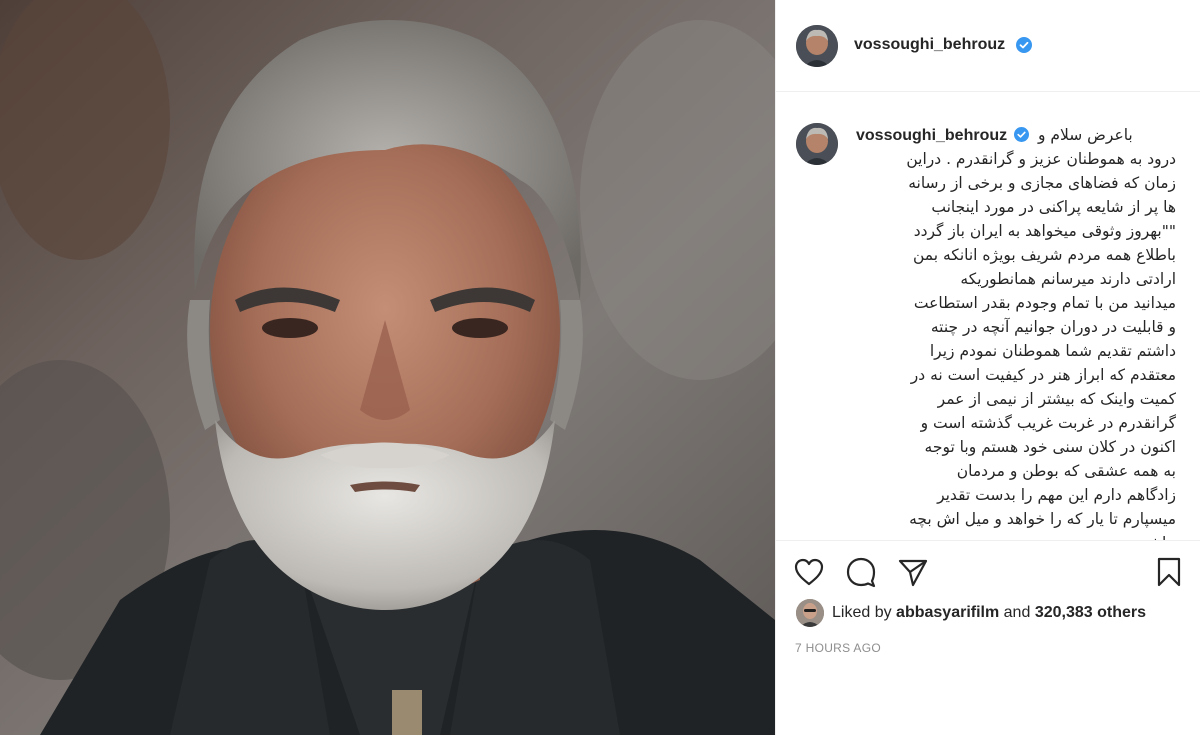 This screenshot has height=735, width=1200. What do you see at coordinates (1169, 572) in the screenshot?
I see `bookmark-icon` at bounding box center [1169, 572].